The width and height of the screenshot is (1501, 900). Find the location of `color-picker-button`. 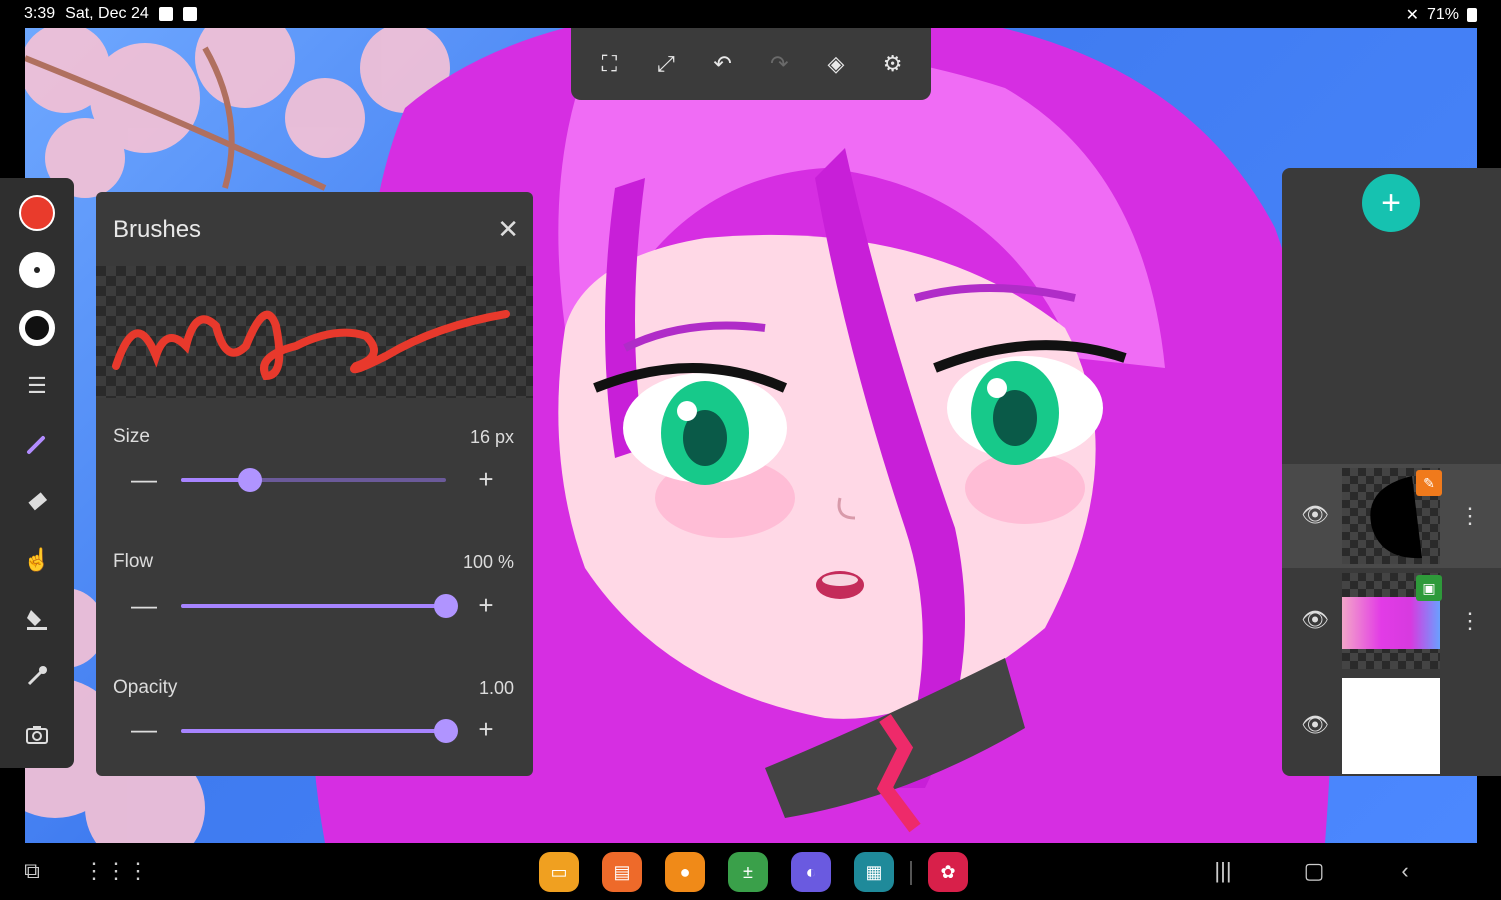

color-picker-button is located at coordinates (37, 213).